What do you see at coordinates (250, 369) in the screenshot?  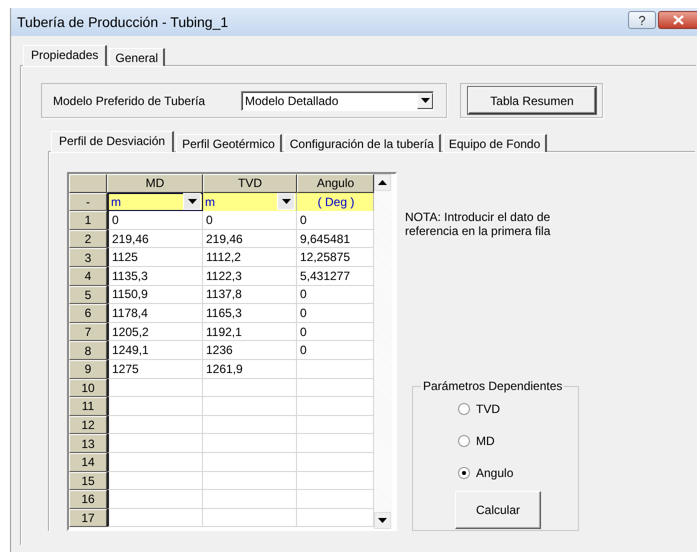 I see `table-cell: 1261,9` at bounding box center [250, 369].